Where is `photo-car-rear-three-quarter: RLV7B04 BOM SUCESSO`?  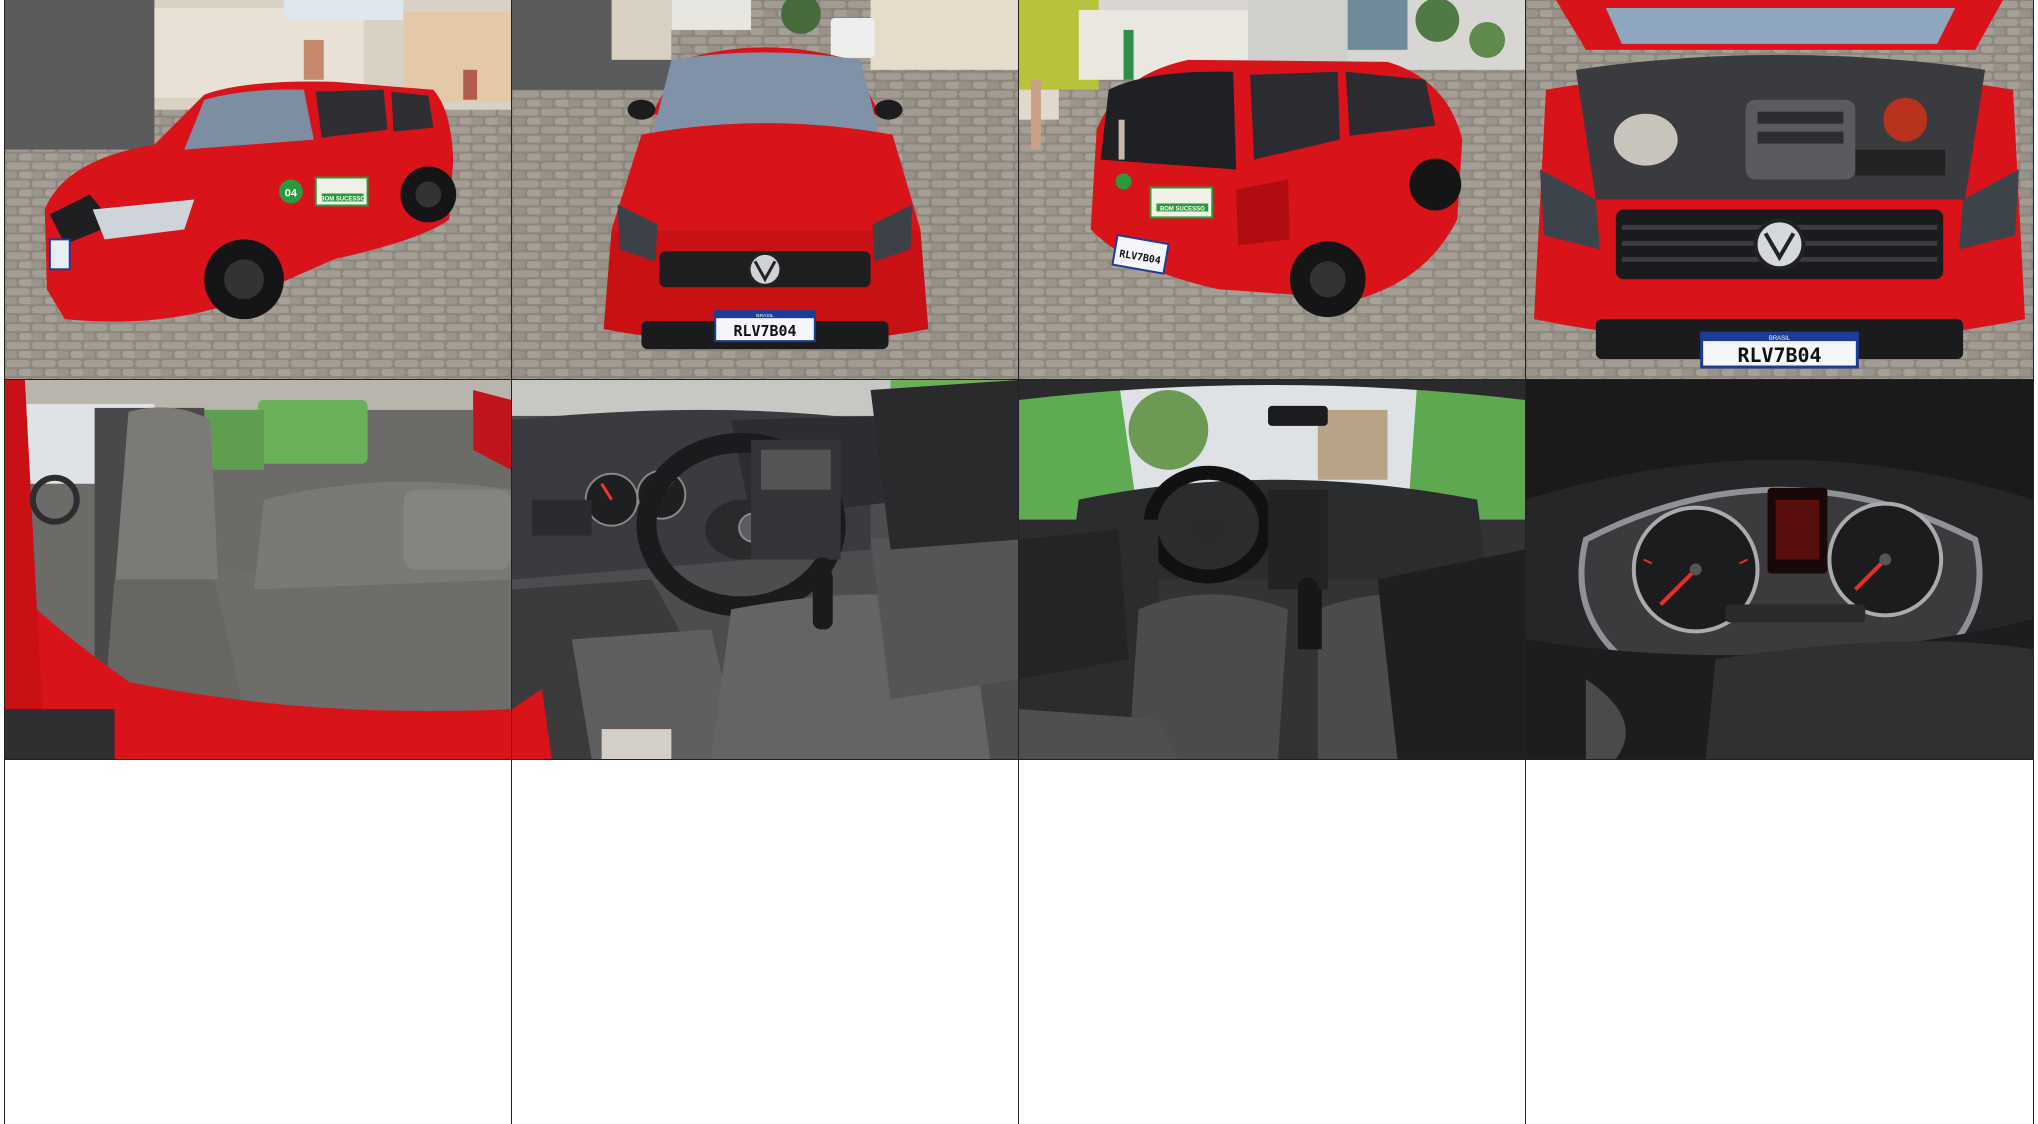 photo-car-rear-three-quarter: RLV7B04 BOM SUCESSO is located at coordinates (1272, 190).